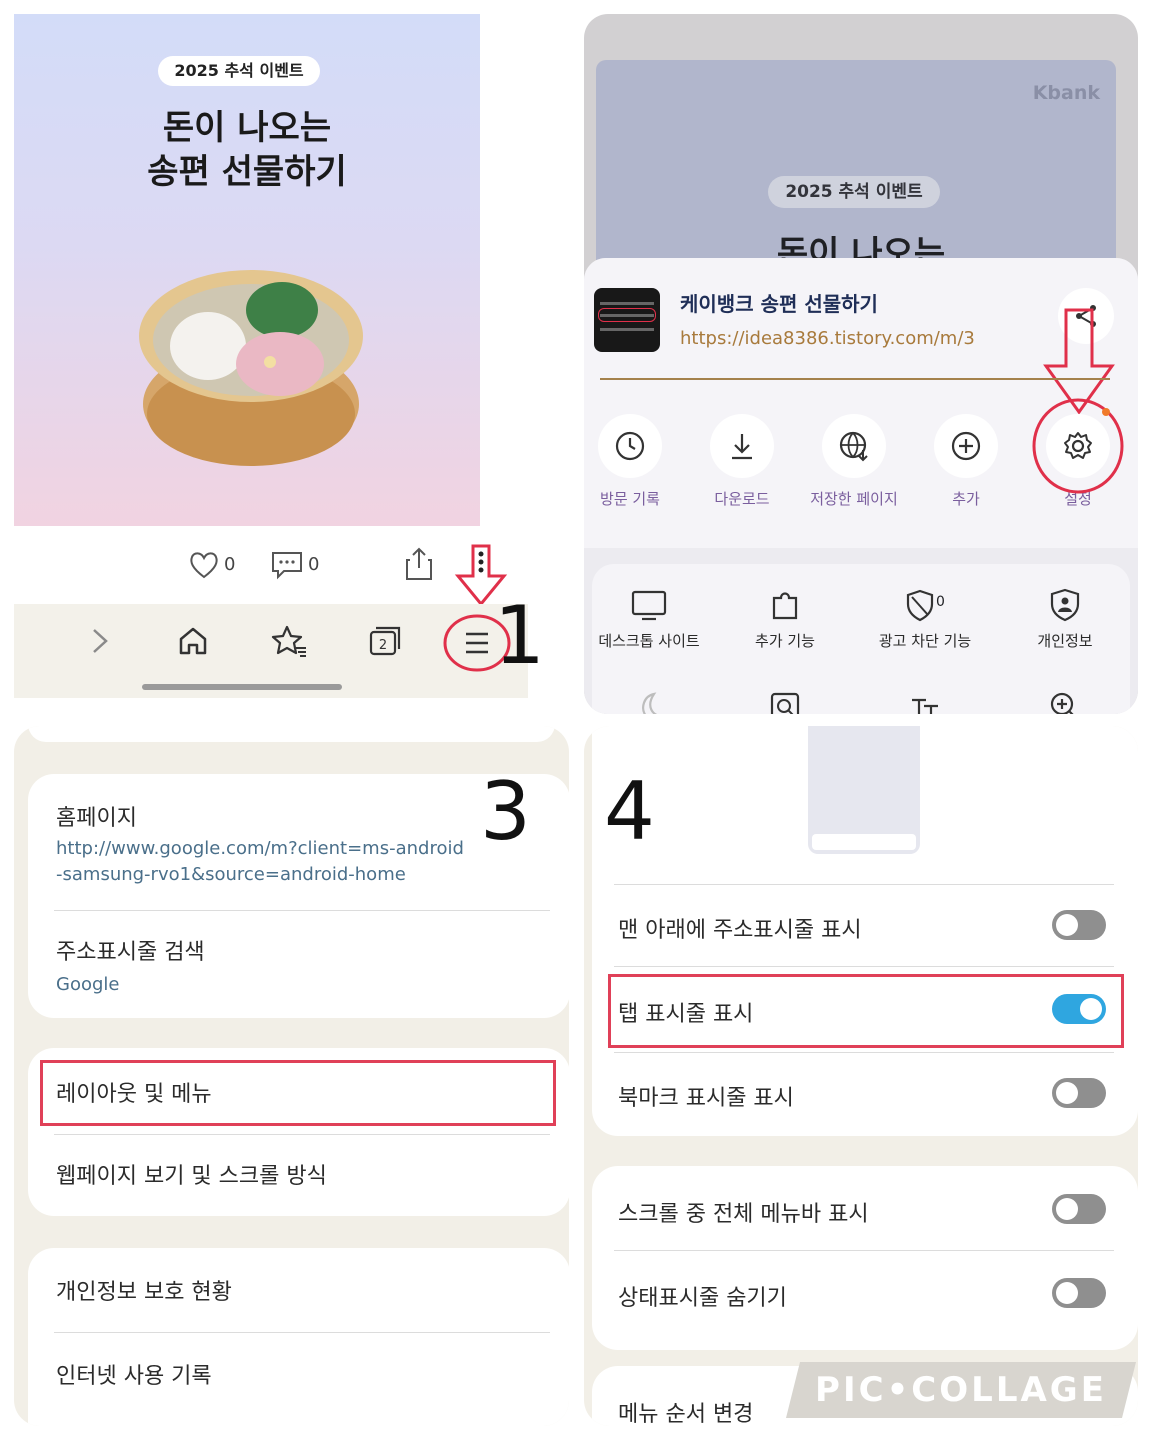 This screenshot has width=1152, height=1440. What do you see at coordinates (742, 461) in the screenshot?
I see `download-action: 다운로드` at bounding box center [742, 461].